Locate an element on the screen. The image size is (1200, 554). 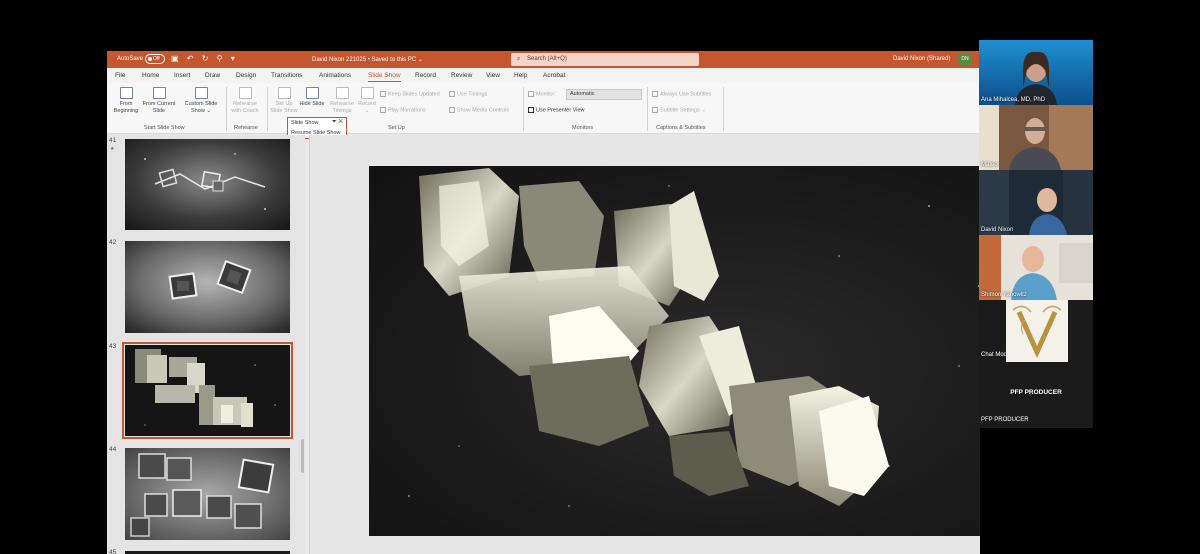
slide-number: 45 is located at coordinates (113, 551).